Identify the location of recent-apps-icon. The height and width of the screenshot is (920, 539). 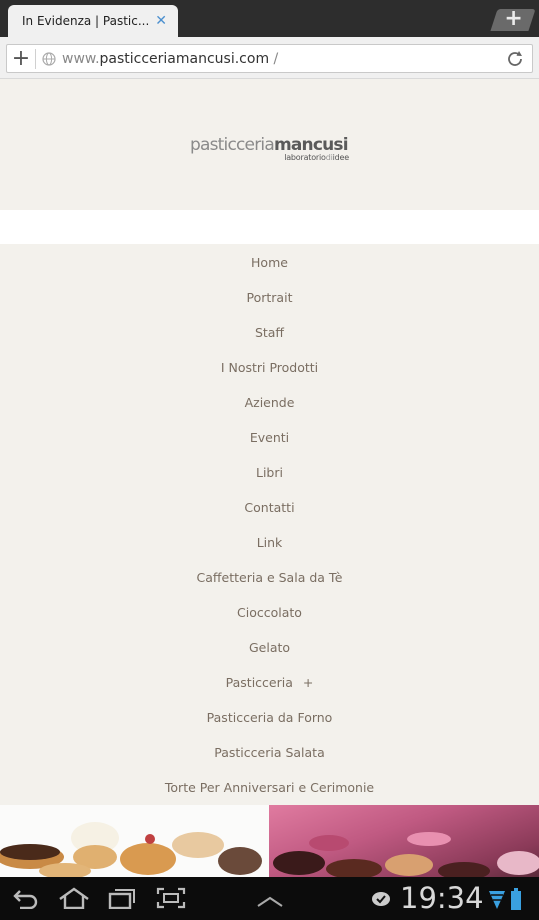
(122, 900).